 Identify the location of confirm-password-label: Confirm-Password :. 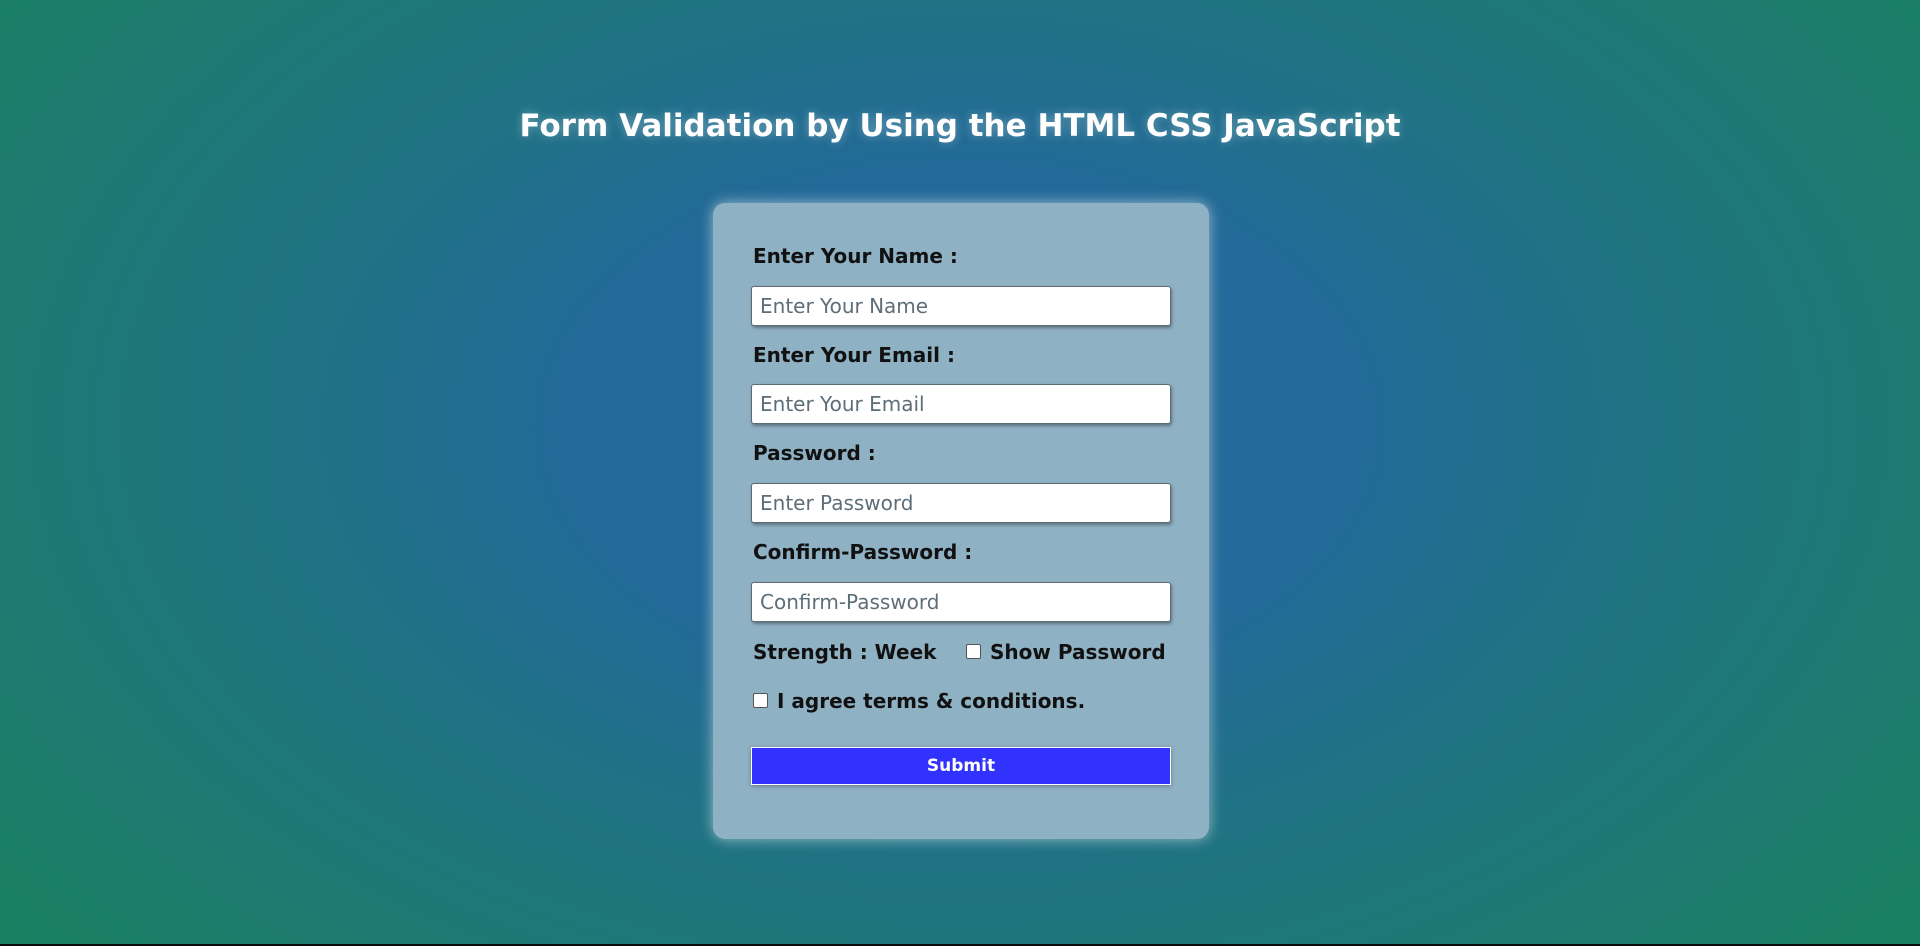
(863, 552).